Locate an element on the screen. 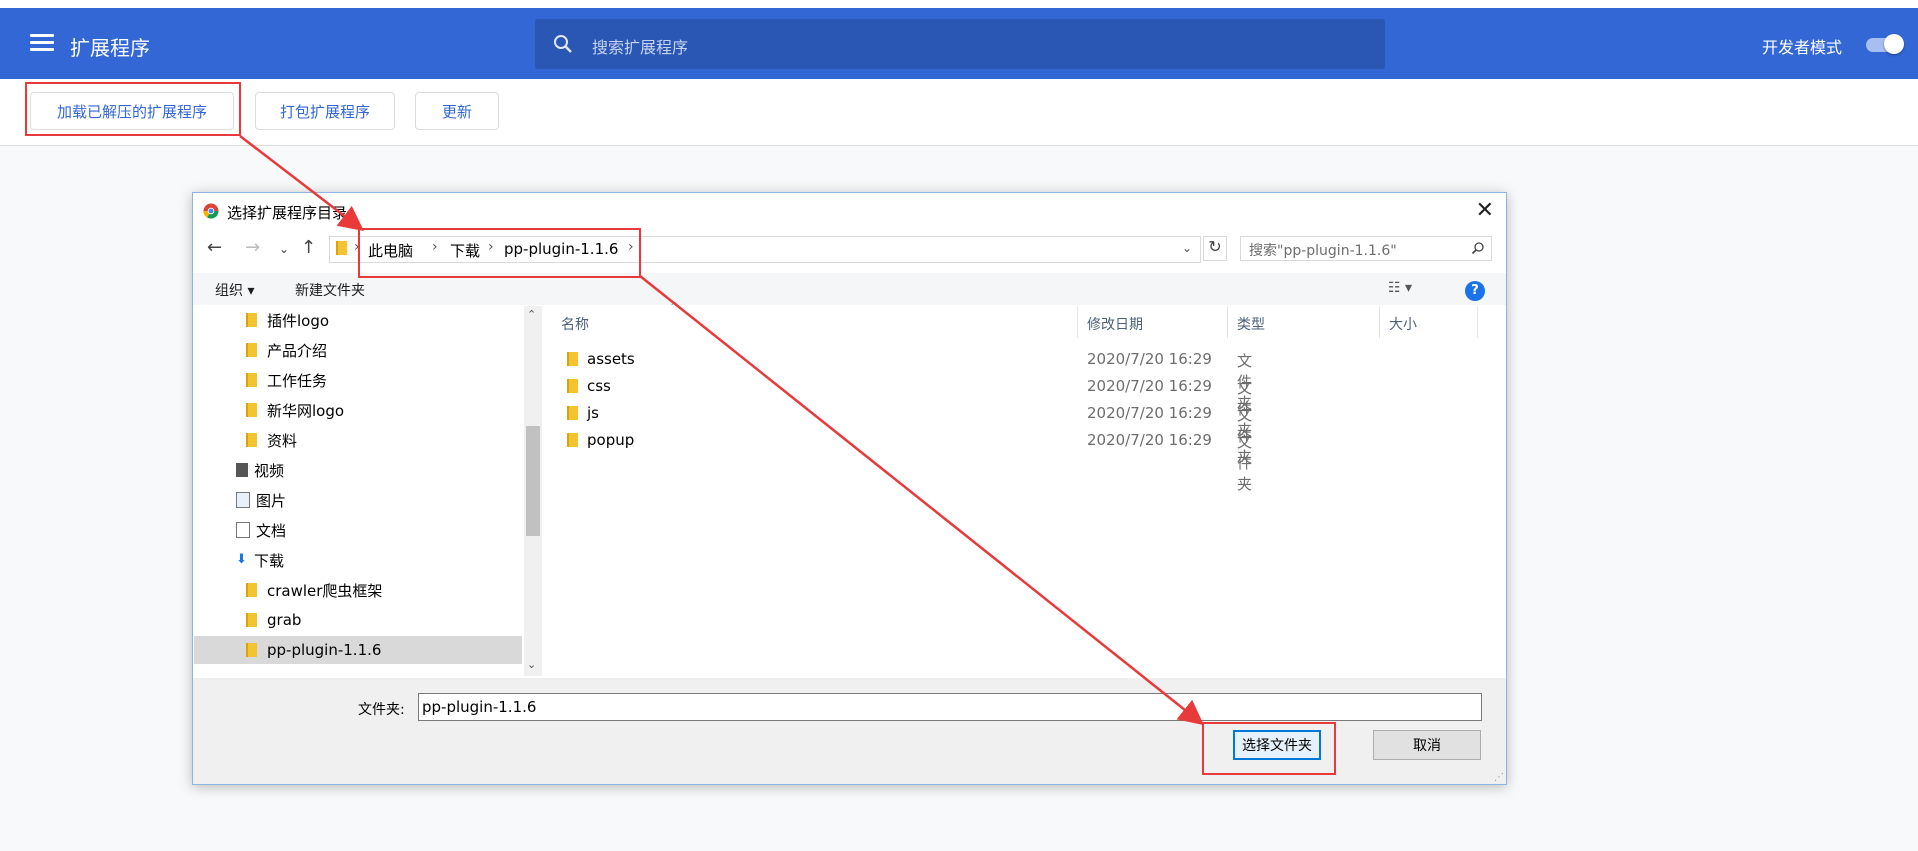  tree-item: 新华网logo is located at coordinates (295, 410).